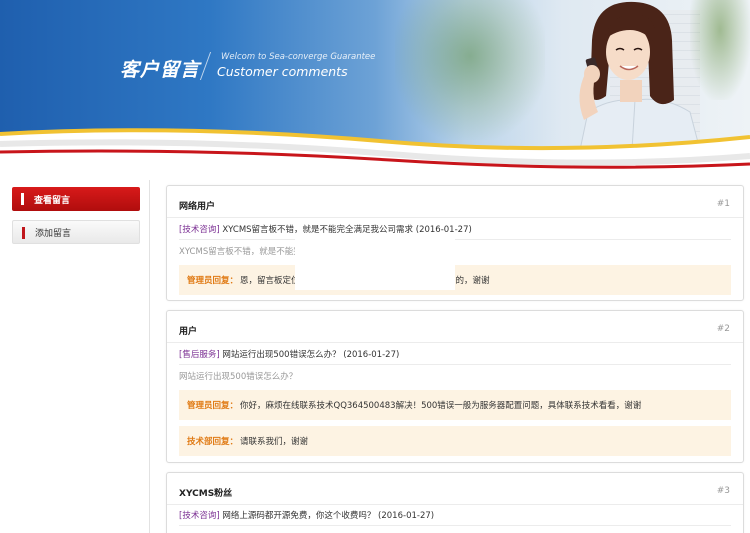 Image resolution: width=750 pixels, height=533 pixels. Describe the element at coordinates (213, 442) in the screenshot. I see `reply-label: 技术部回复：` at that location.